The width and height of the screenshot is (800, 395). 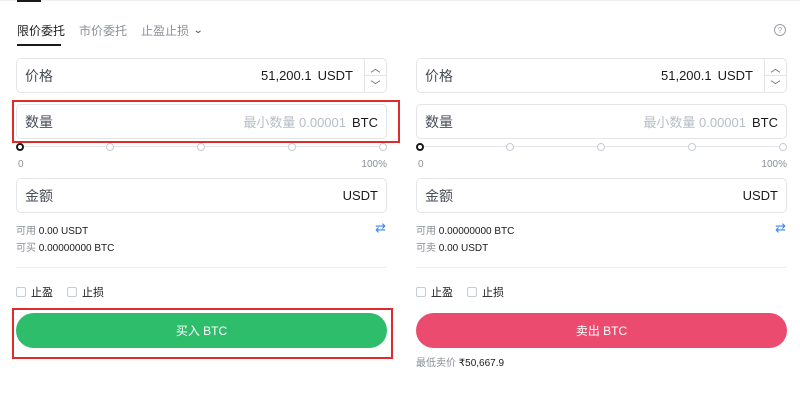 What do you see at coordinates (39, 75) in the screenshot?
I see `buy-price-label: 价格` at bounding box center [39, 75].